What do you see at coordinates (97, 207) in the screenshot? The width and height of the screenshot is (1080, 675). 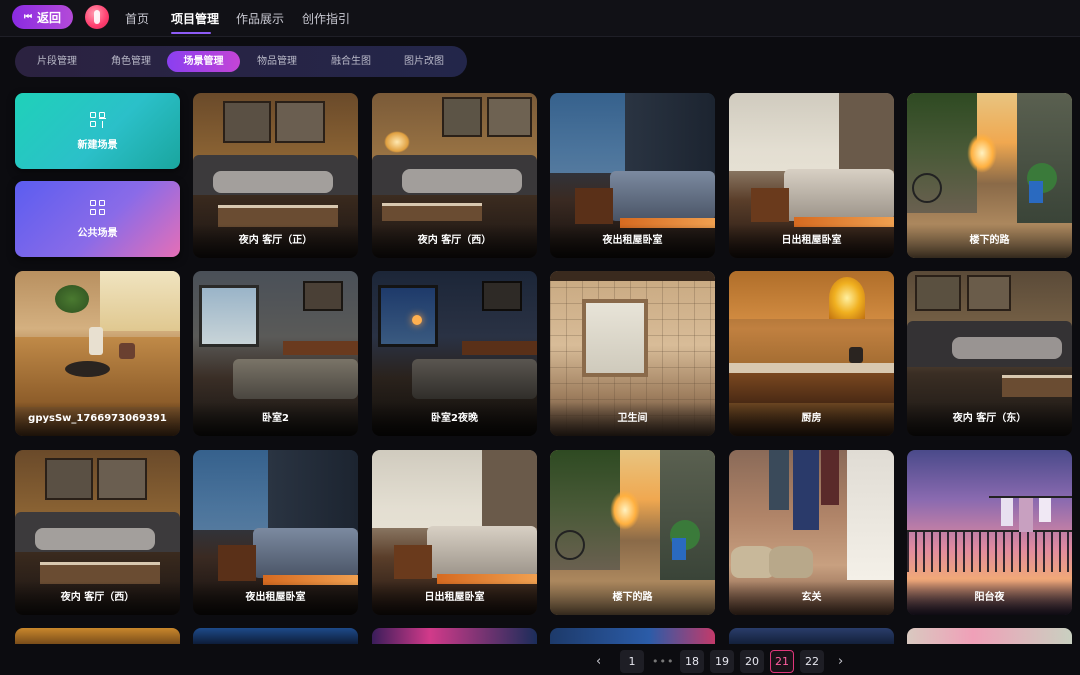 I see `grid-icon` at bounding box center [97, 207].